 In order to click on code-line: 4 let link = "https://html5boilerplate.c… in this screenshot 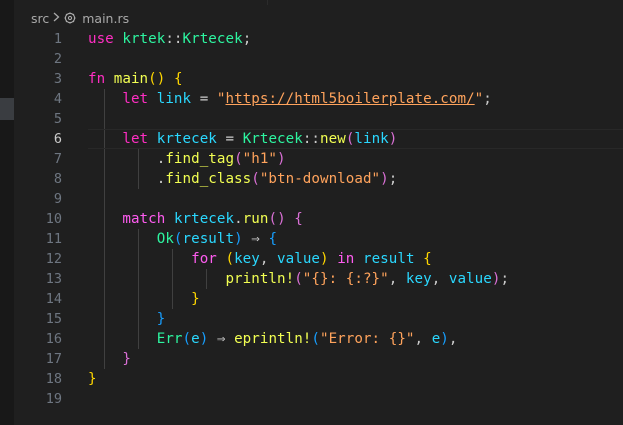, I will do `click(318, 99)`.